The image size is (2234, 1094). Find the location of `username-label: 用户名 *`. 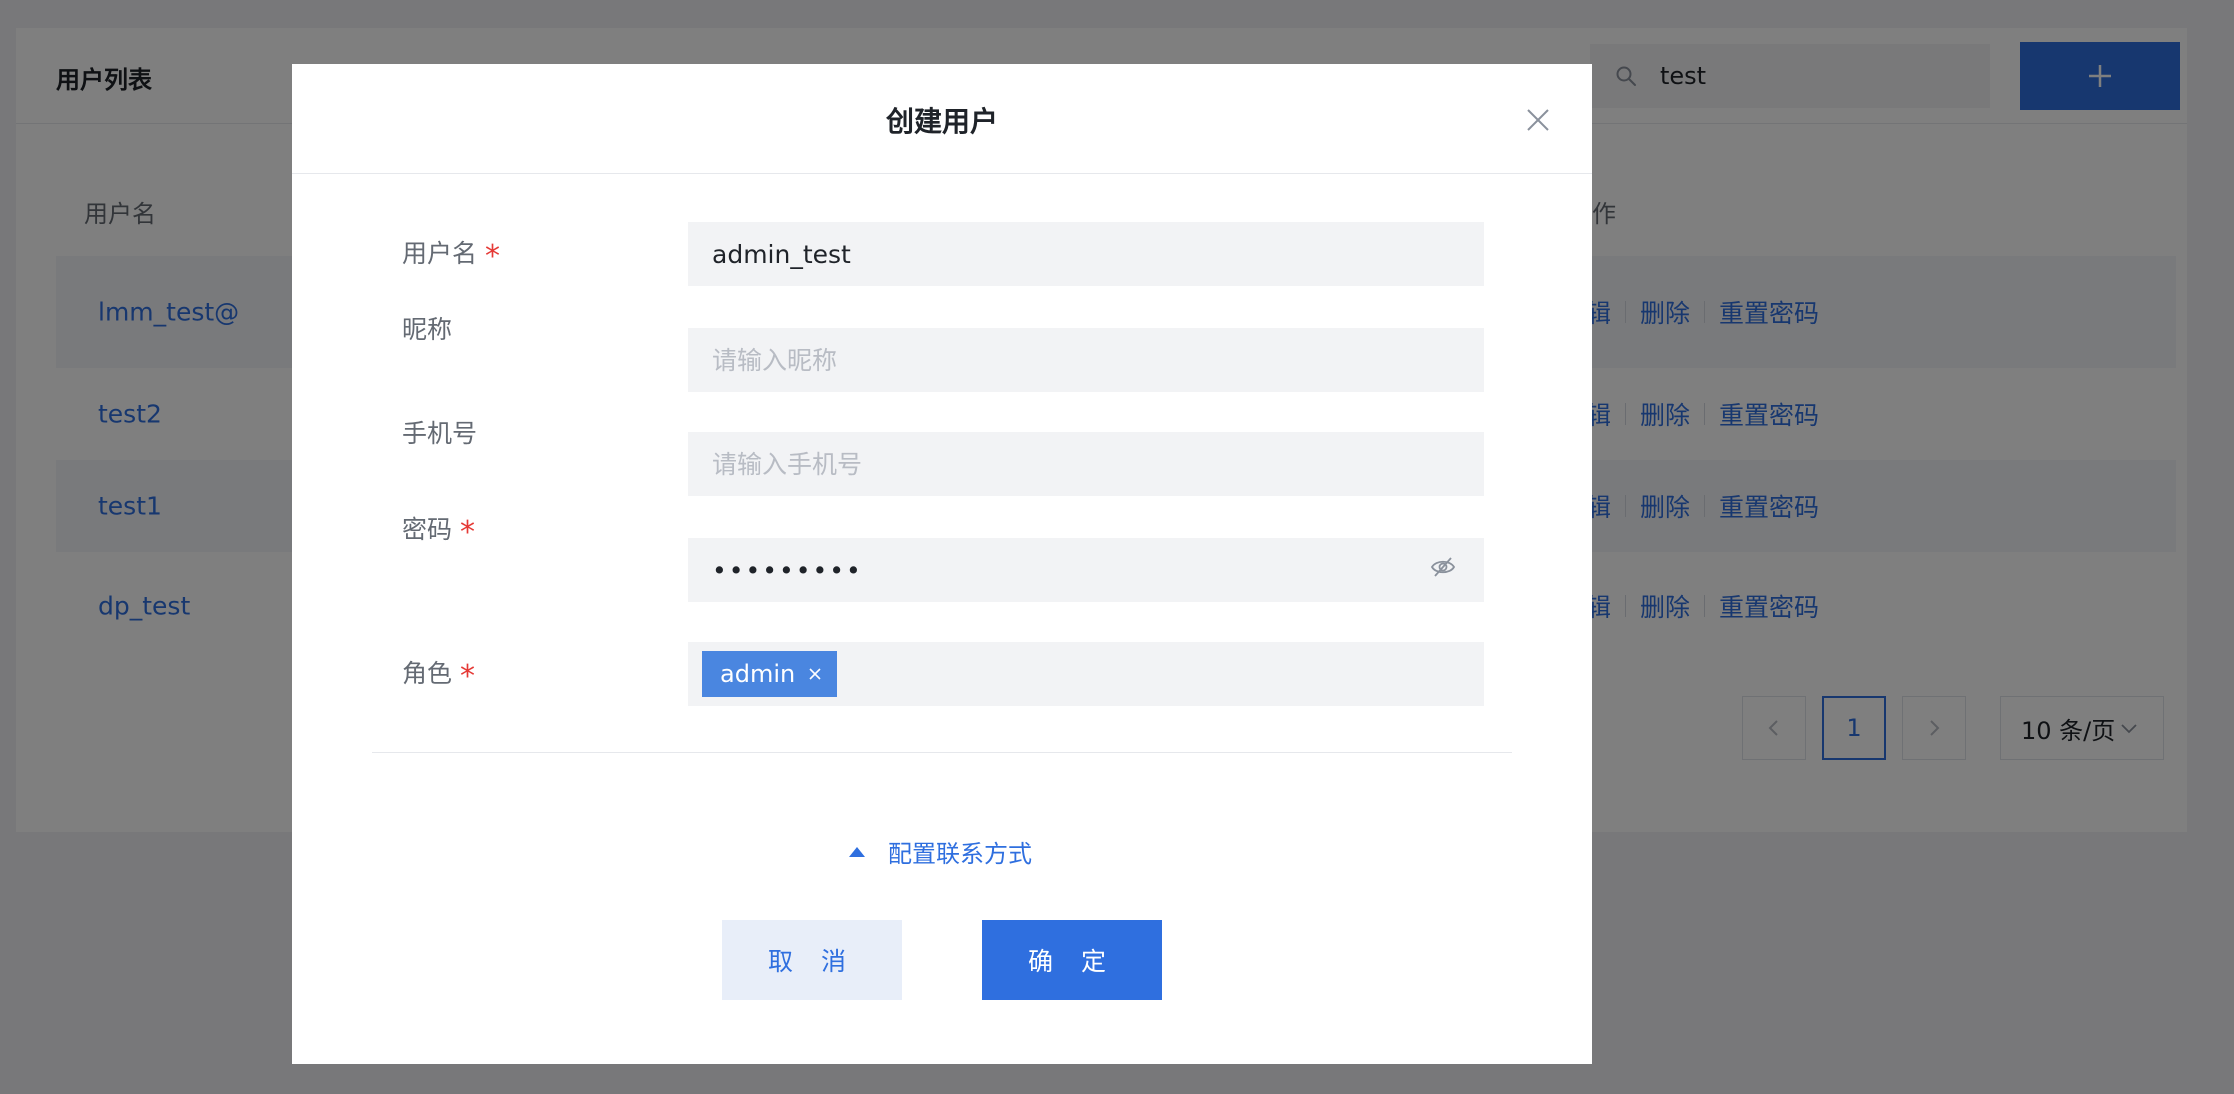

username-label: 用户名 * is located at coordinates (451, 254).